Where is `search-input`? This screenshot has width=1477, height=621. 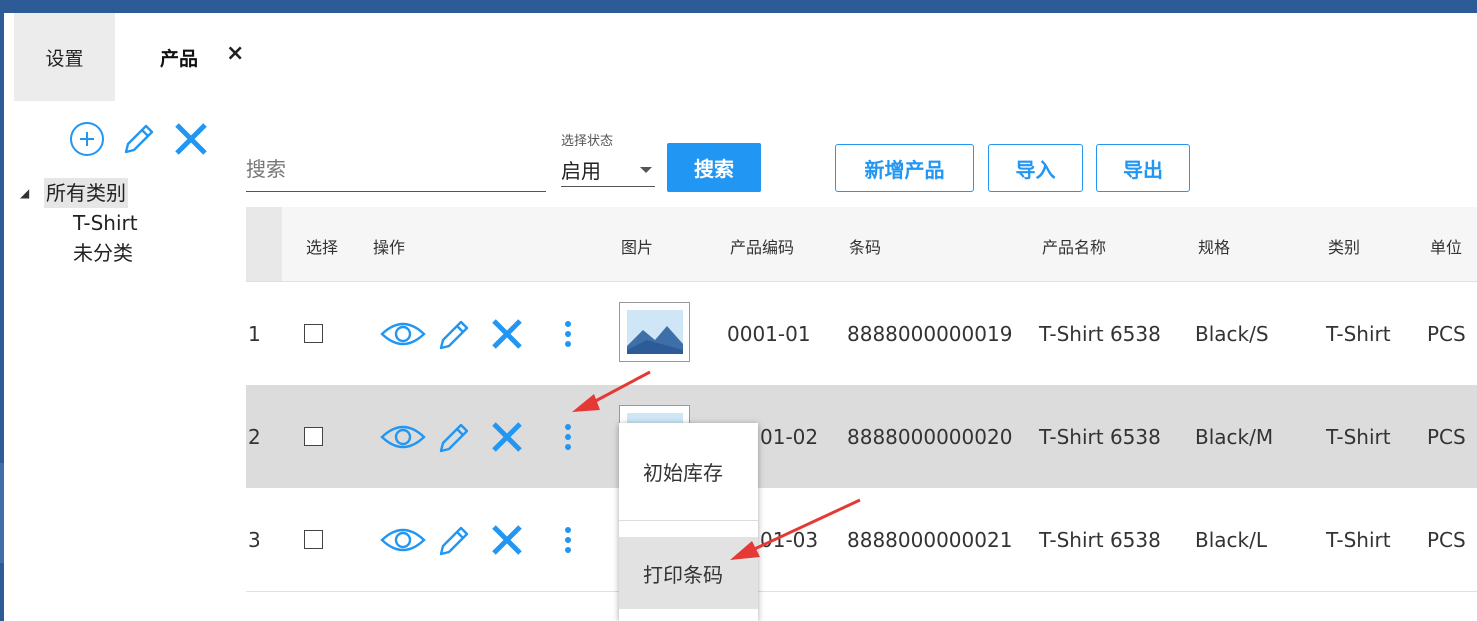
search-input is located at coordinates (393, 169).